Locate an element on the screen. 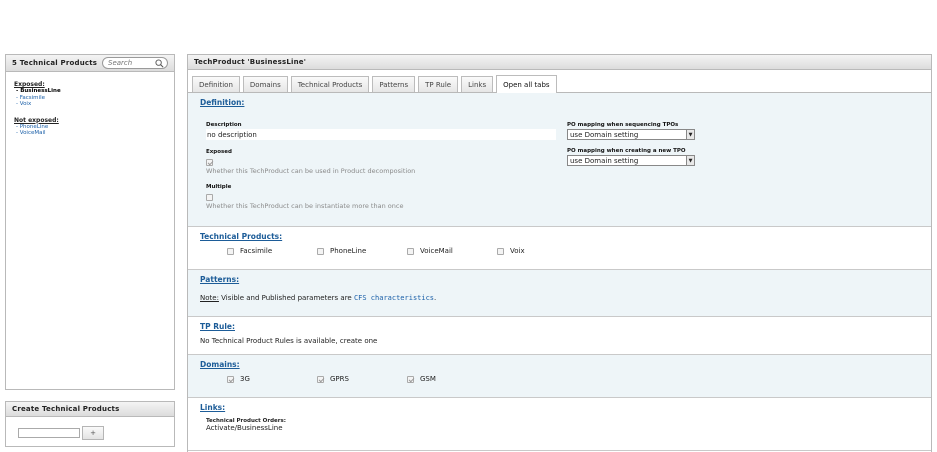  tp-item-phoneline: PhoneLine is located at coordinates (362, 251).